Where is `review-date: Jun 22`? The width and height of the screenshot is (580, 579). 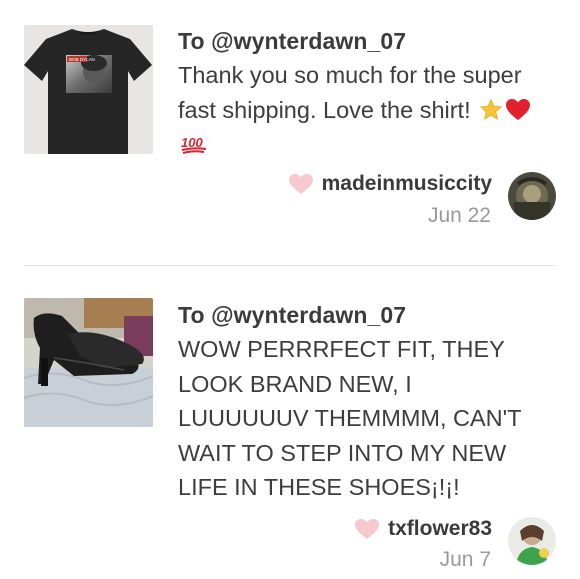 review-date: Jun 22 is located at coordinates (459, 215).